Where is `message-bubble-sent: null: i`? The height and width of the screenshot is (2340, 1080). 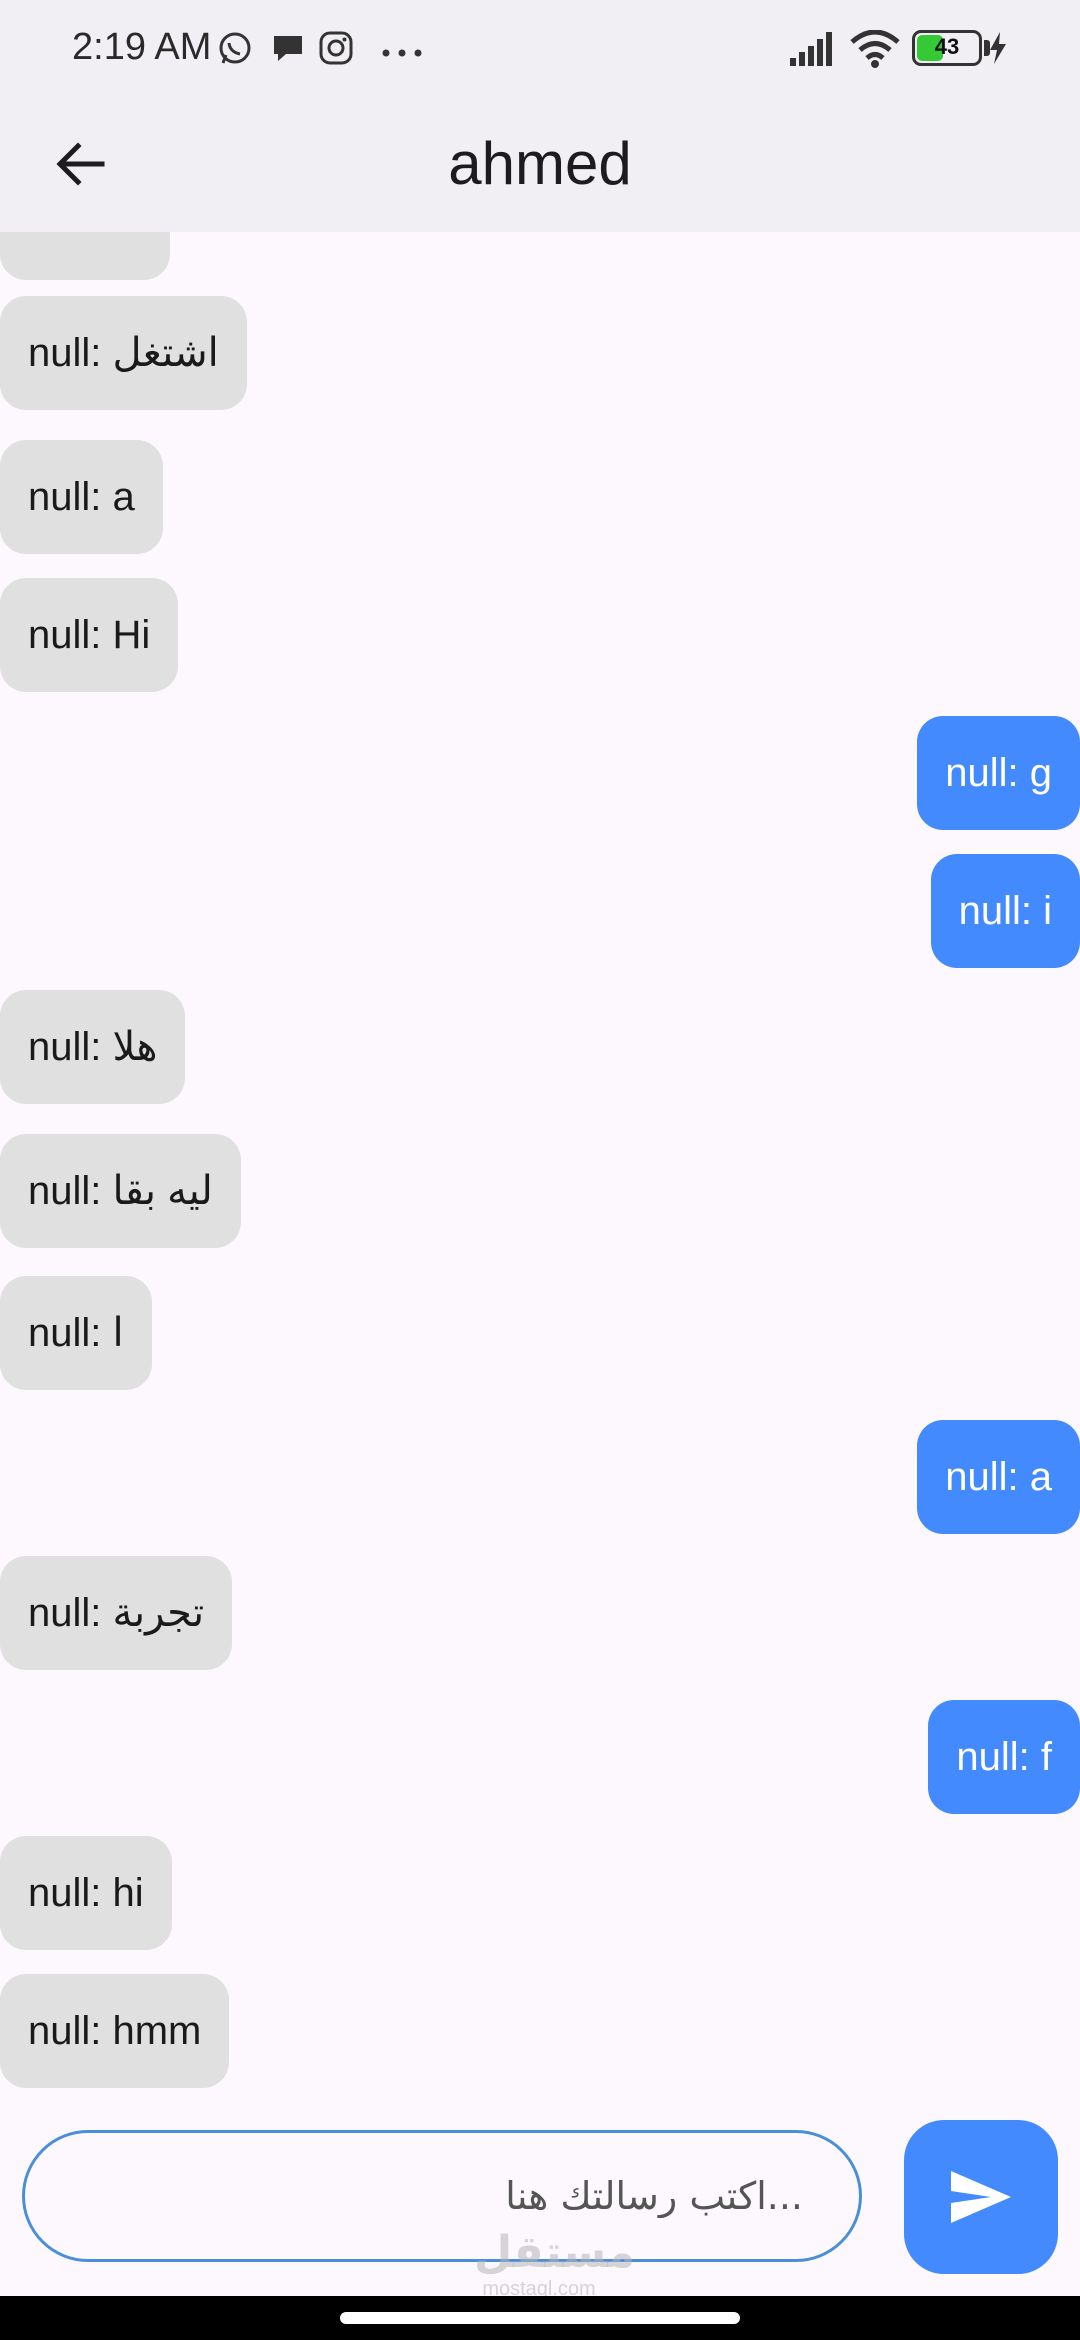 message-bubble-sent: null: i is located at coordinates (1005, 911).